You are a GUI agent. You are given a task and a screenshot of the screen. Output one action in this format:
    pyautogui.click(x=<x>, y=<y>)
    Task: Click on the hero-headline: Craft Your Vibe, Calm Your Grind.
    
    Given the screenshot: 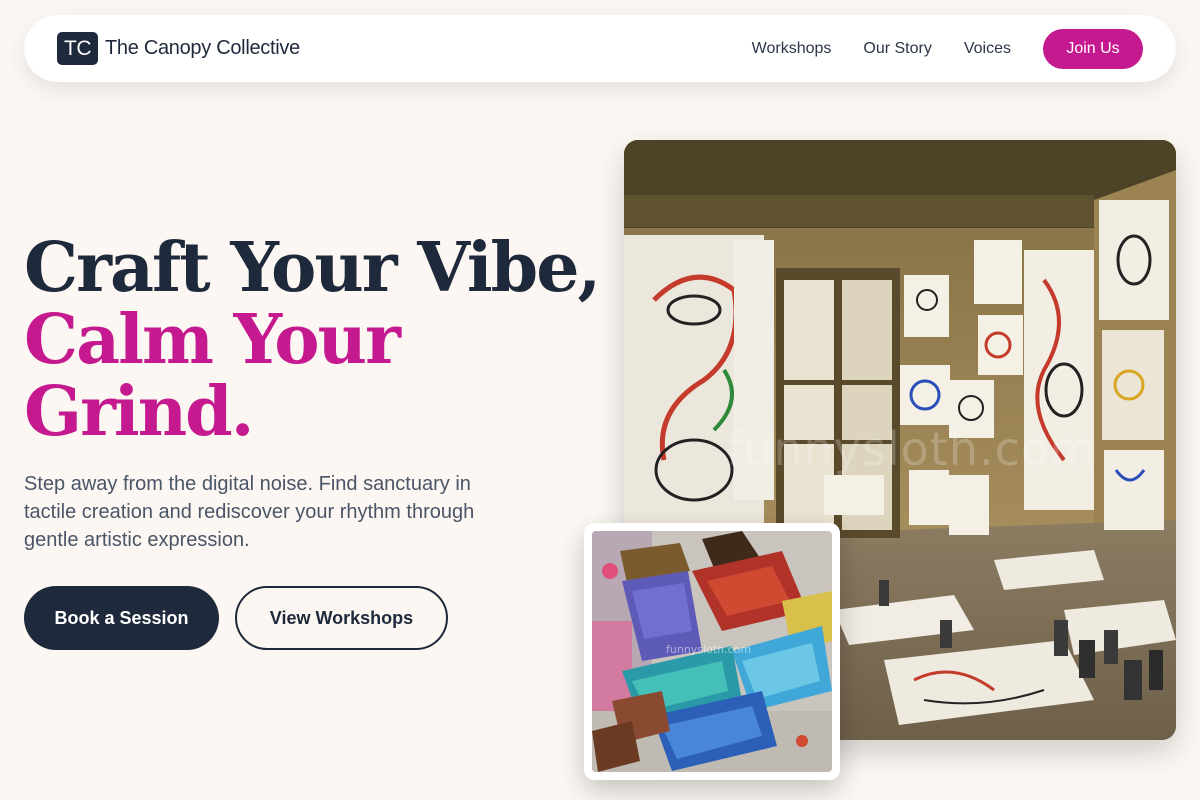 What is the action you would take?
    pyautogui.click(x=312, y=340)
    